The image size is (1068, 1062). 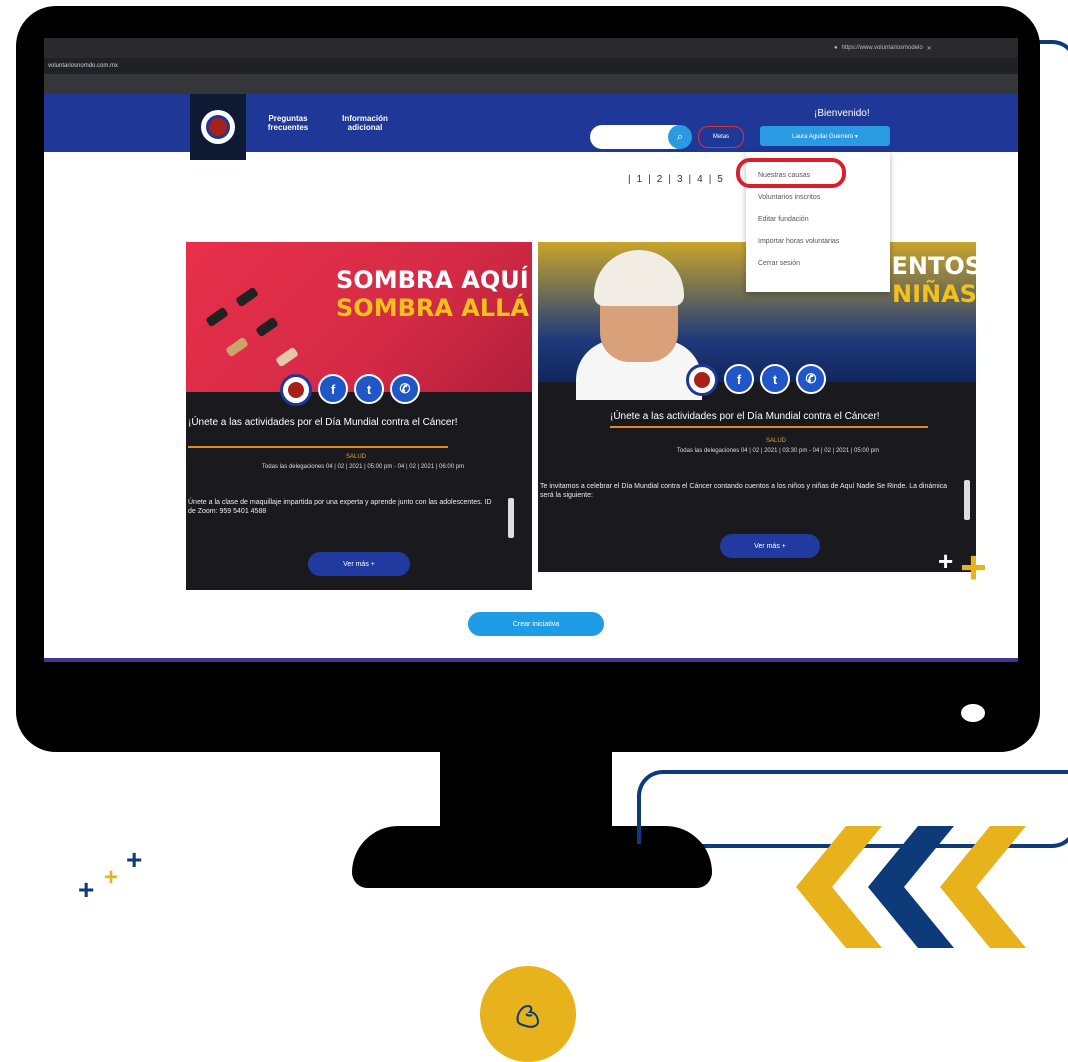 I want to click on user-menu-button: Laura Aguilar Guerrero ▾, so click(x=825, y=136).